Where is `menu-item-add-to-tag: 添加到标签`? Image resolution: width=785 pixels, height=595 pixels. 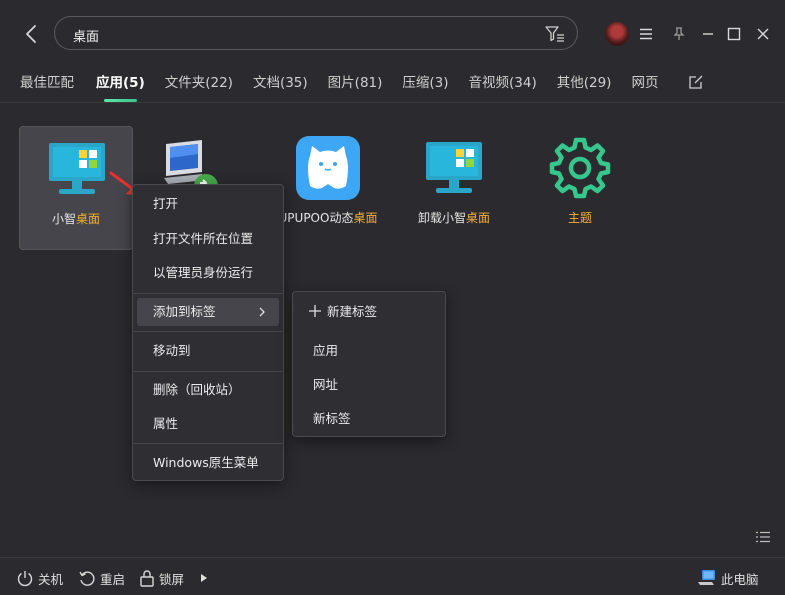
menu-item-add-to-tag: 添加到标签 is located at coordinates (208, 312).